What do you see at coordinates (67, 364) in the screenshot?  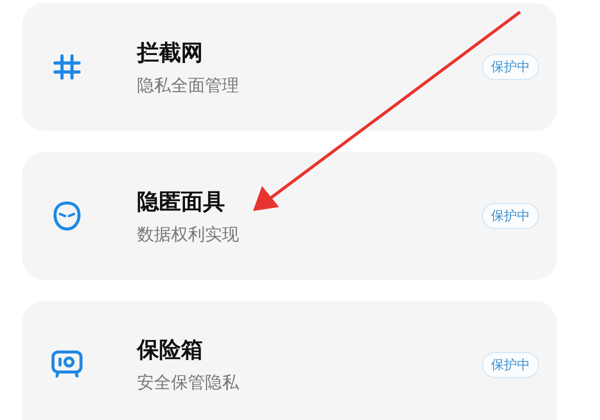 I see `safe-icon` at bounding box center [67, 364].